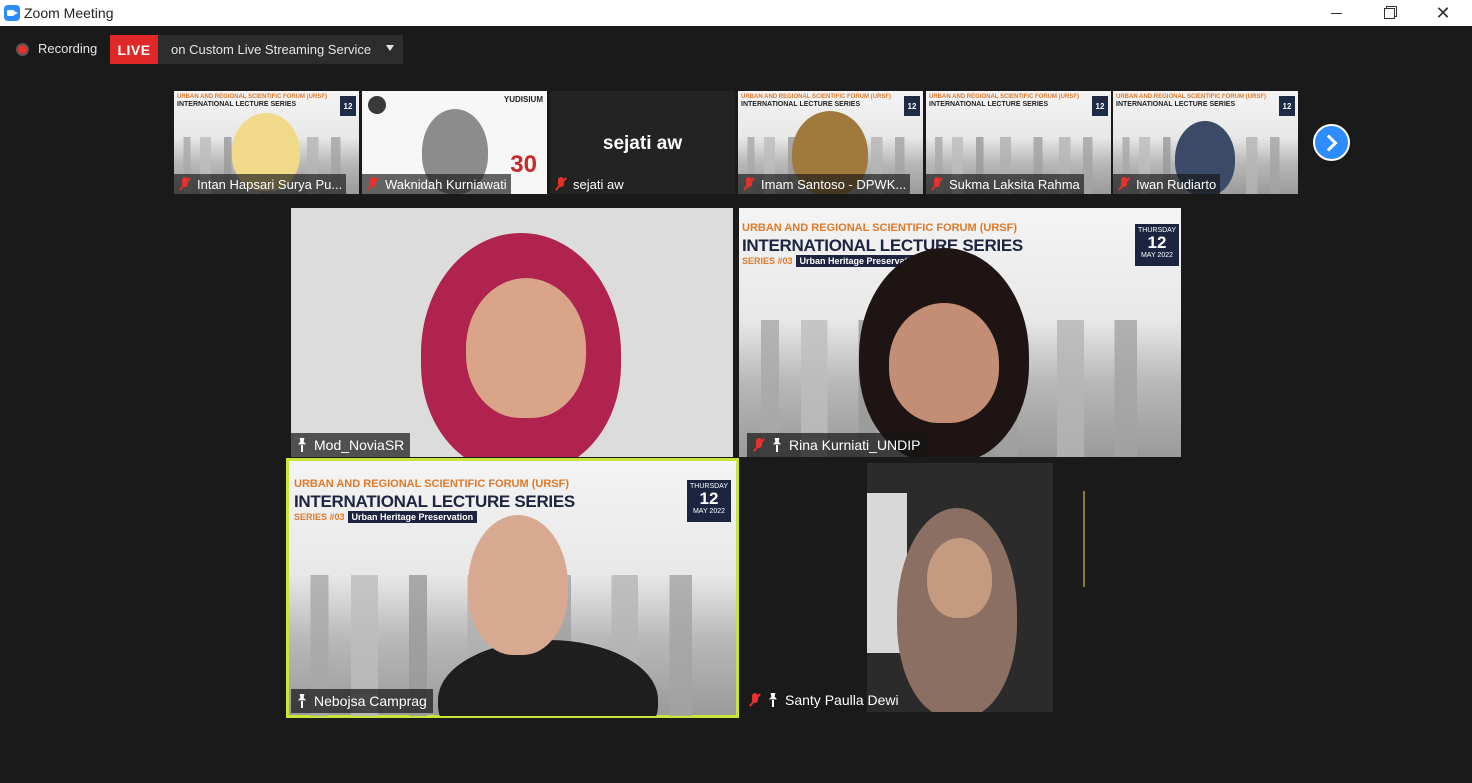  I want to click on live-badge: LIVE, so click(134, 49).